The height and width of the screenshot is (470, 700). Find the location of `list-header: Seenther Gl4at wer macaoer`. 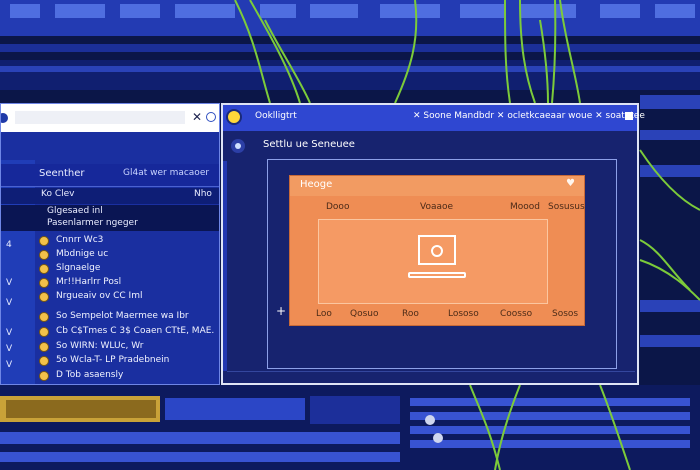

list-header: Seenther Gl4at wer macaoer is located at coordinates (110, 175).